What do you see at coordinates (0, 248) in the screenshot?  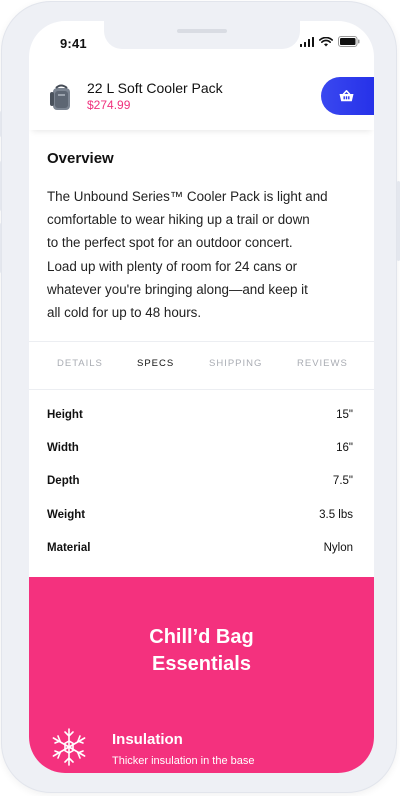 I see `volume-down-button` at bounding box center [0, 248].